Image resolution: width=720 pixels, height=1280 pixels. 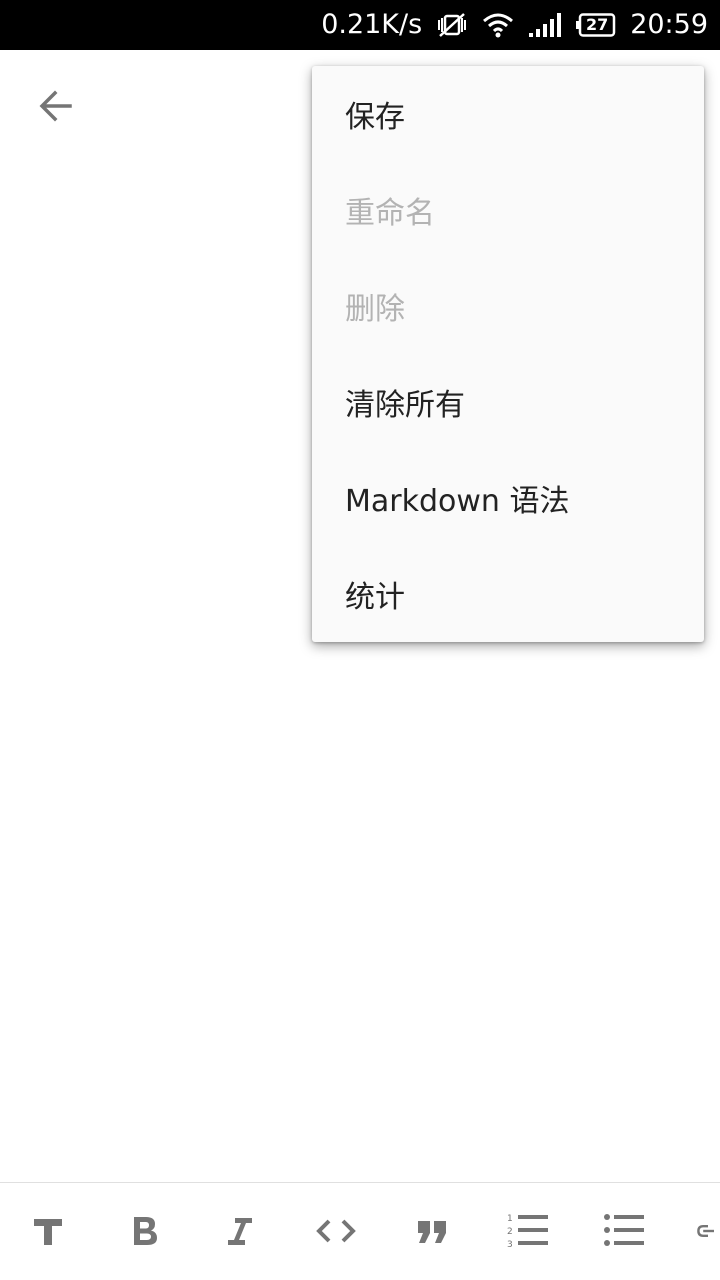 I want to click on clock: 20:59, so click(x=669, y=24).